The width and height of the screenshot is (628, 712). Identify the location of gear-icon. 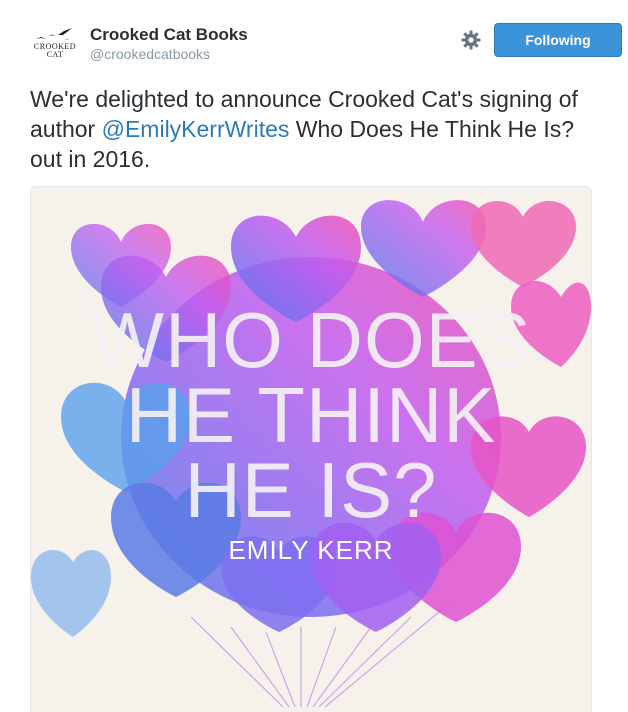
(471, 40).